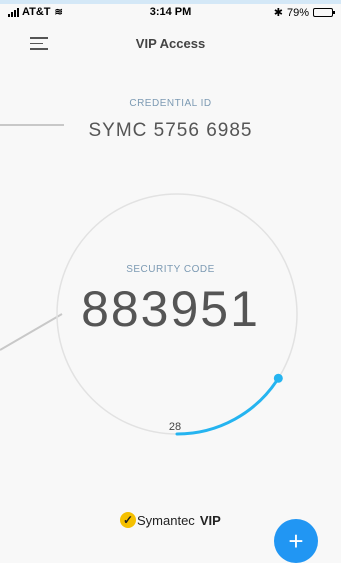 The image size is (341, 563). I want to click on symantec-check-icon: ✓, so click(128, 520).